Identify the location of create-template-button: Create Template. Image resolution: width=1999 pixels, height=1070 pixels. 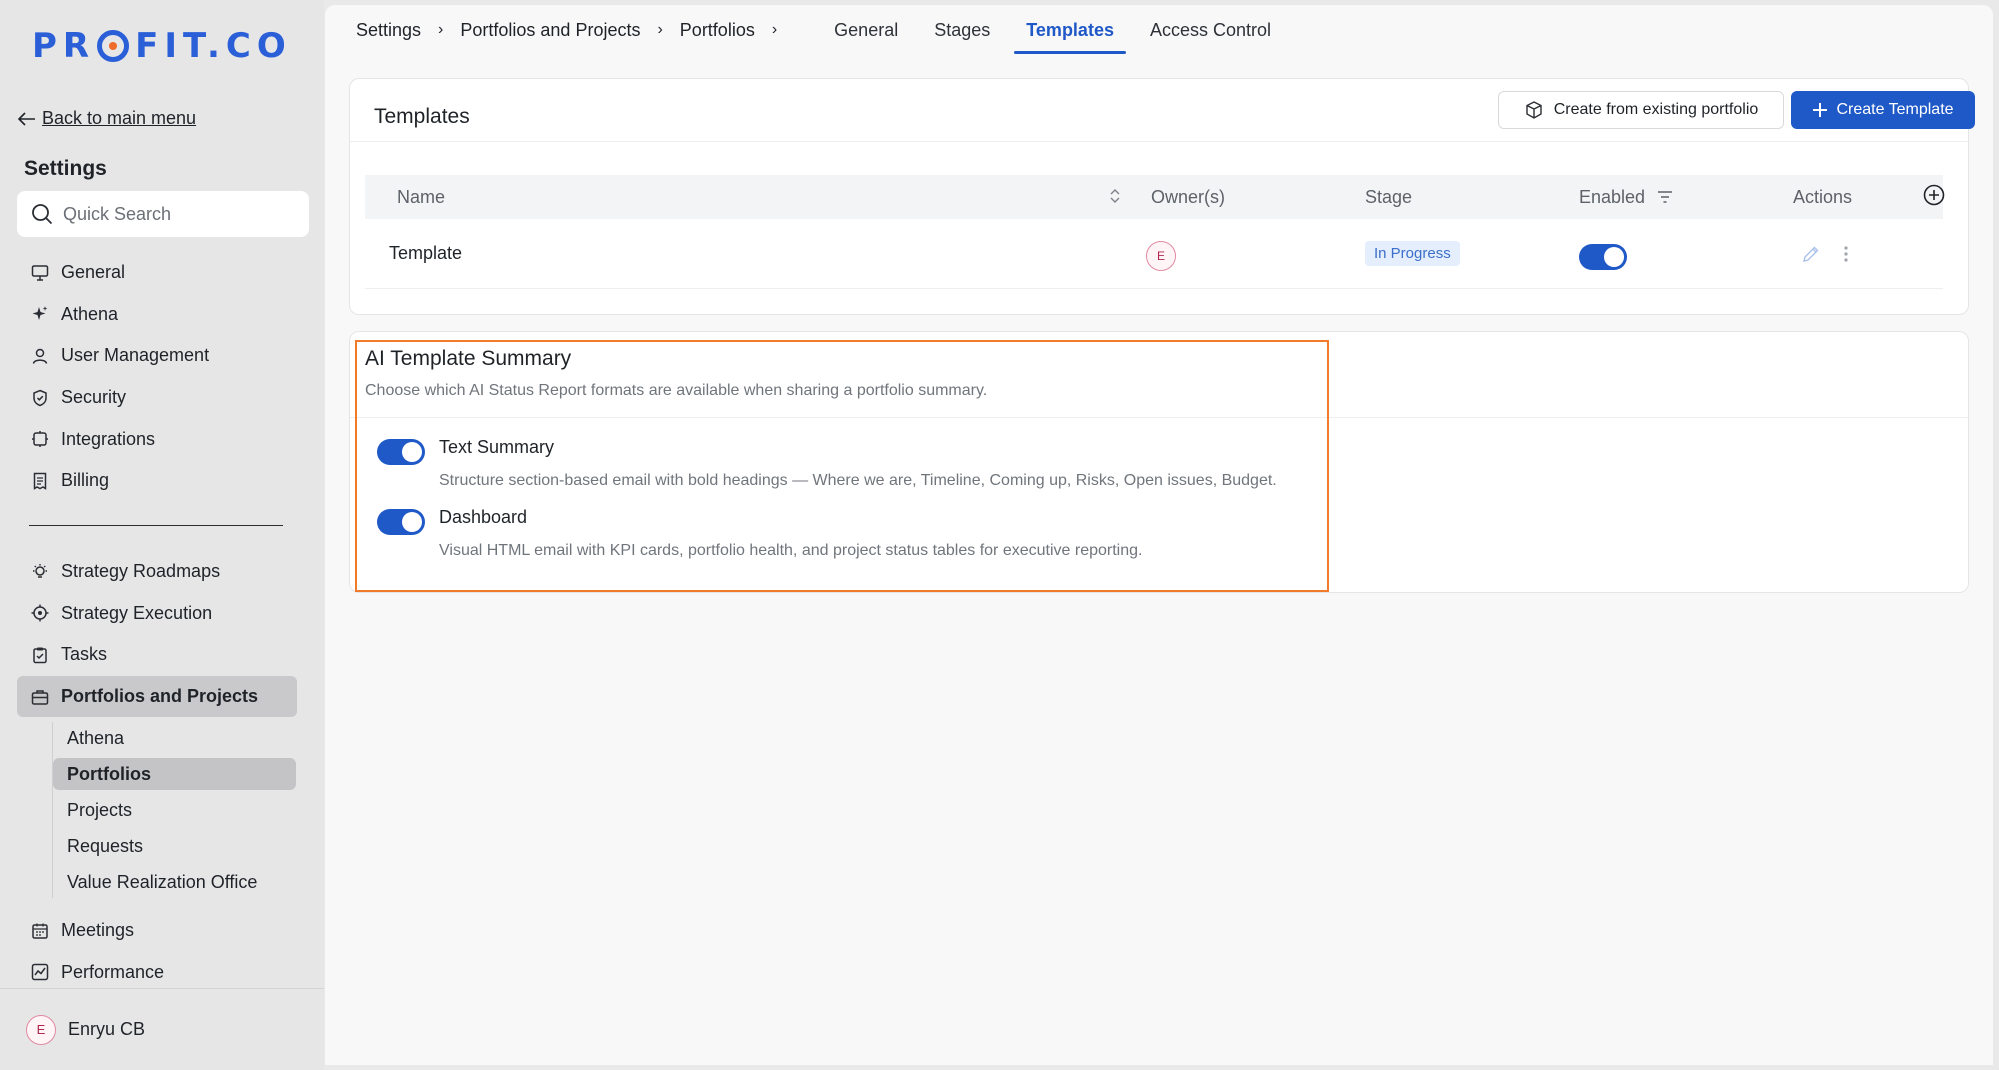
(1883, 110).